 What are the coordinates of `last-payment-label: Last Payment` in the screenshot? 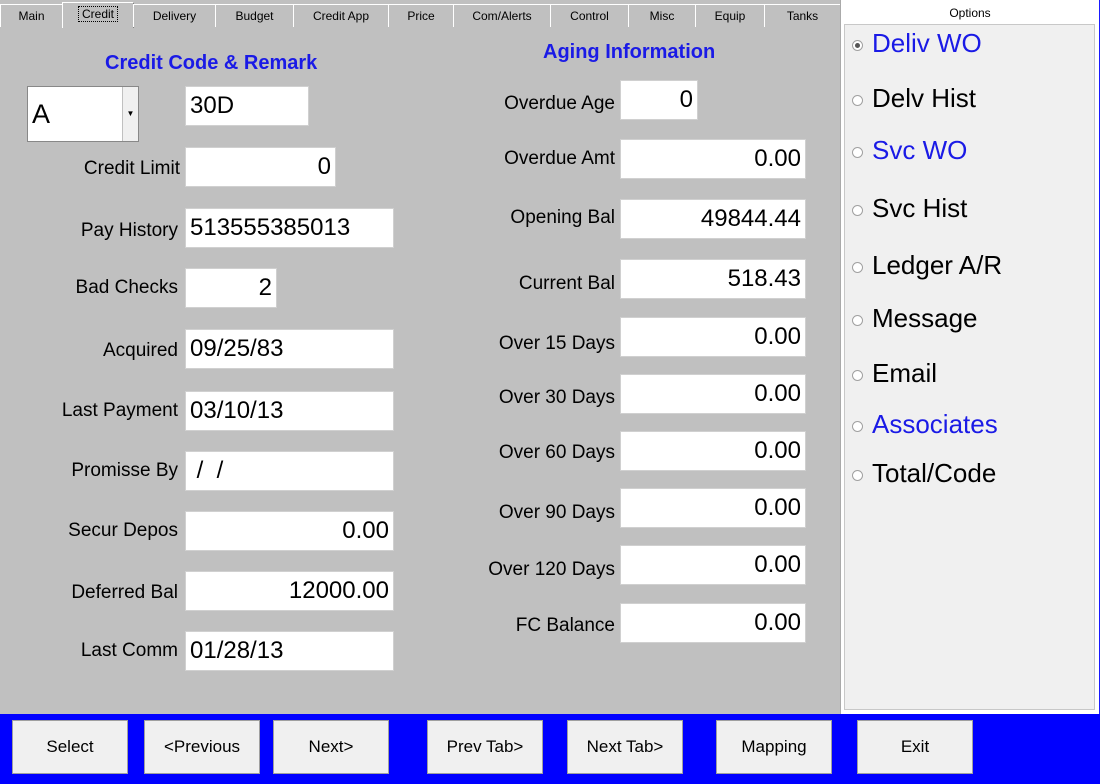 It's located at (119, 410).